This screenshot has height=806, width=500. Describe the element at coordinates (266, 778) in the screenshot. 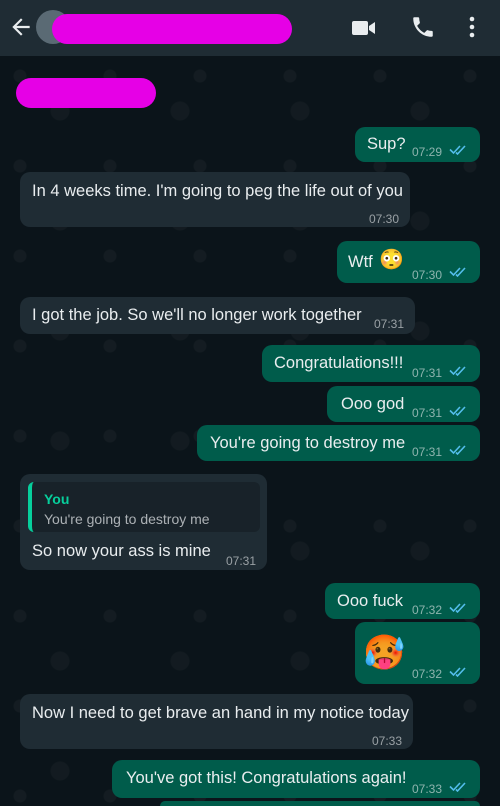

I see `message-text: You've got this! Congratulations again!` at that location.